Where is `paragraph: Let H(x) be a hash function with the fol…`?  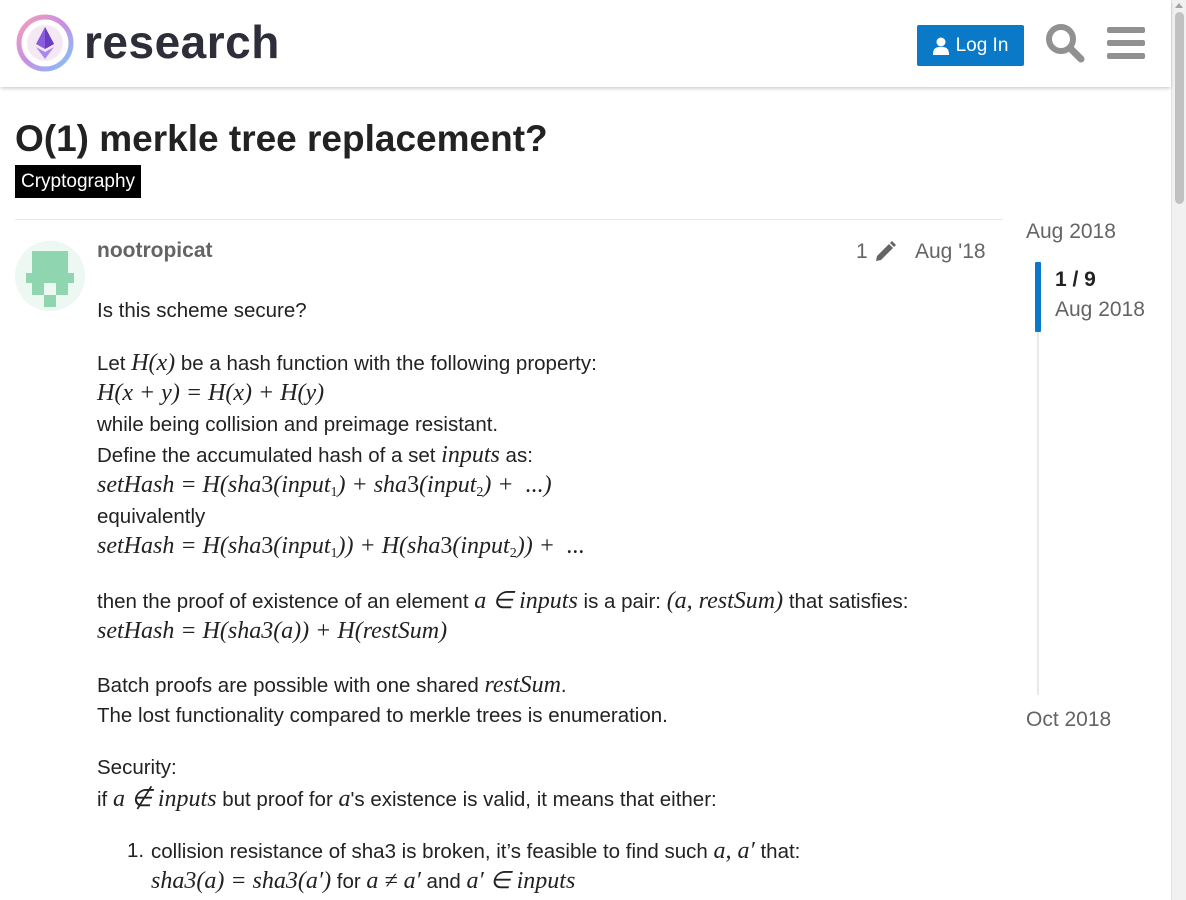 paragraph: Let H(x) be a hash function with the fol… is located at coordinates (347, 363).